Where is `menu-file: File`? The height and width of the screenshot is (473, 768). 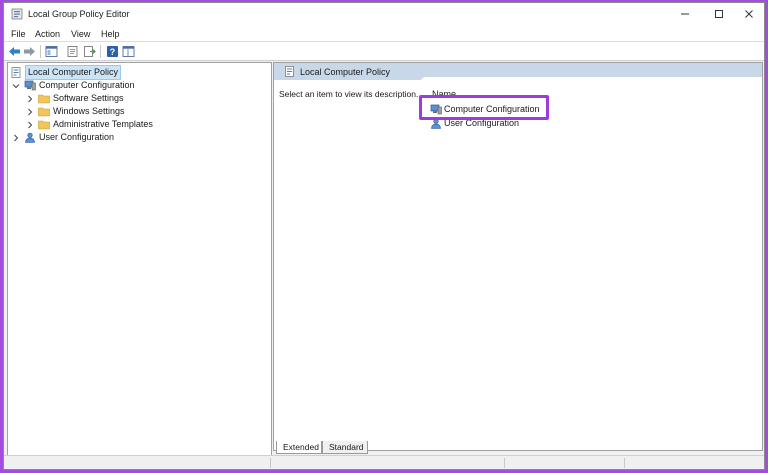 menu-file: File is located at coordinates (18, 34).